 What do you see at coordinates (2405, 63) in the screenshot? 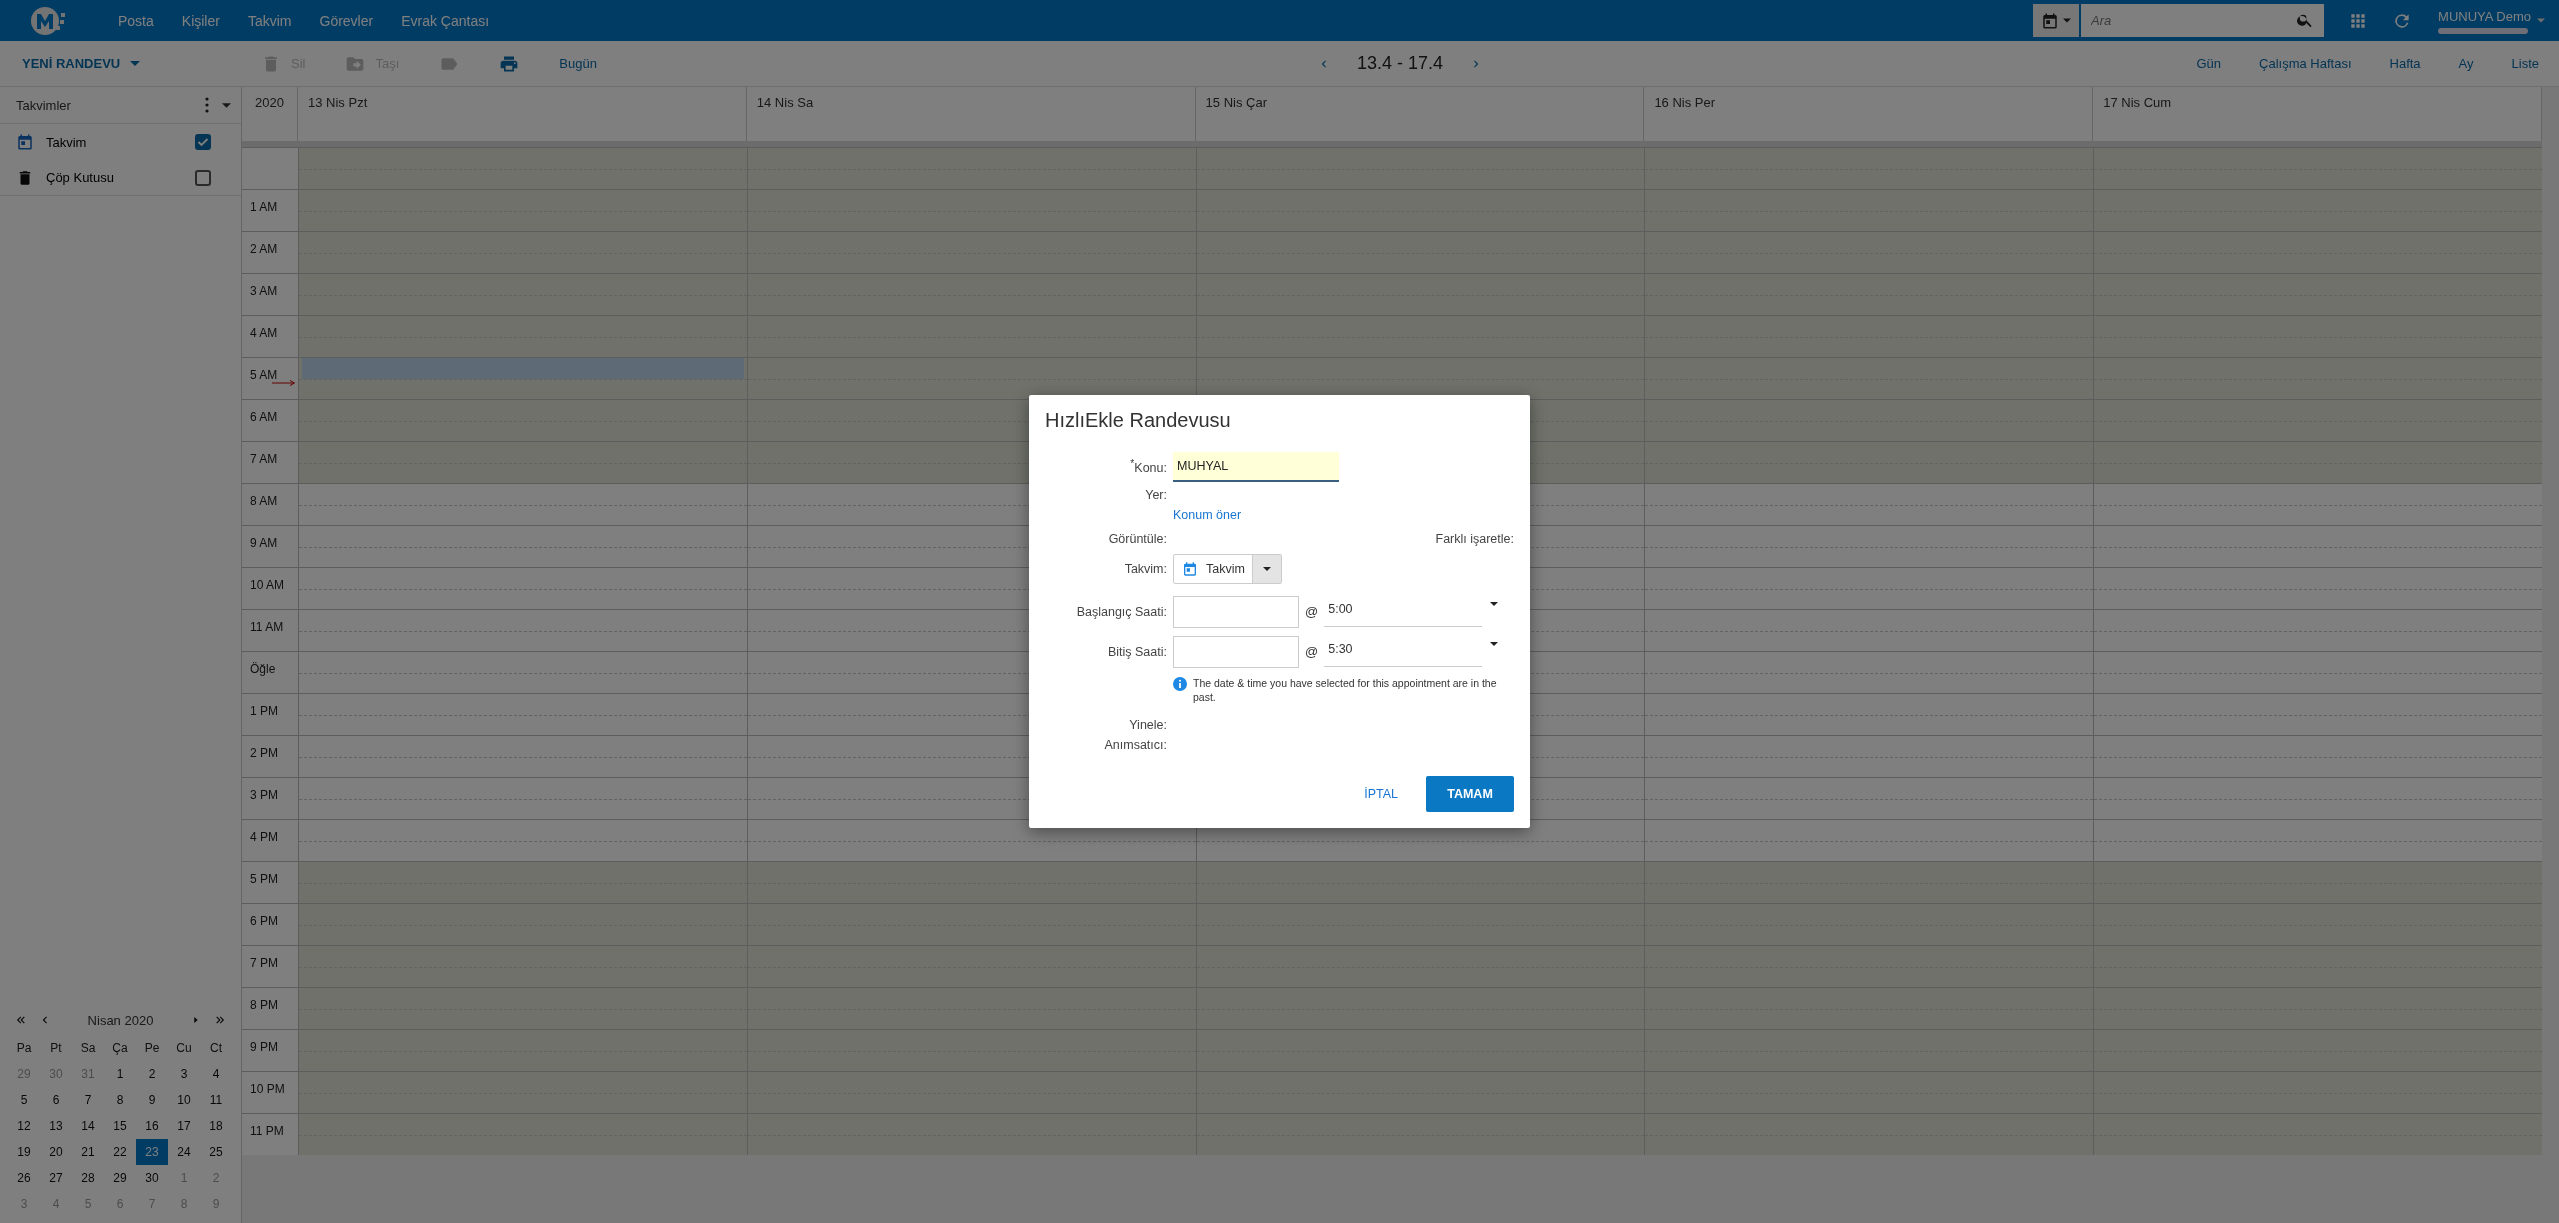
I see `view-tab: Hafta` at bounding box center [2405, 63].